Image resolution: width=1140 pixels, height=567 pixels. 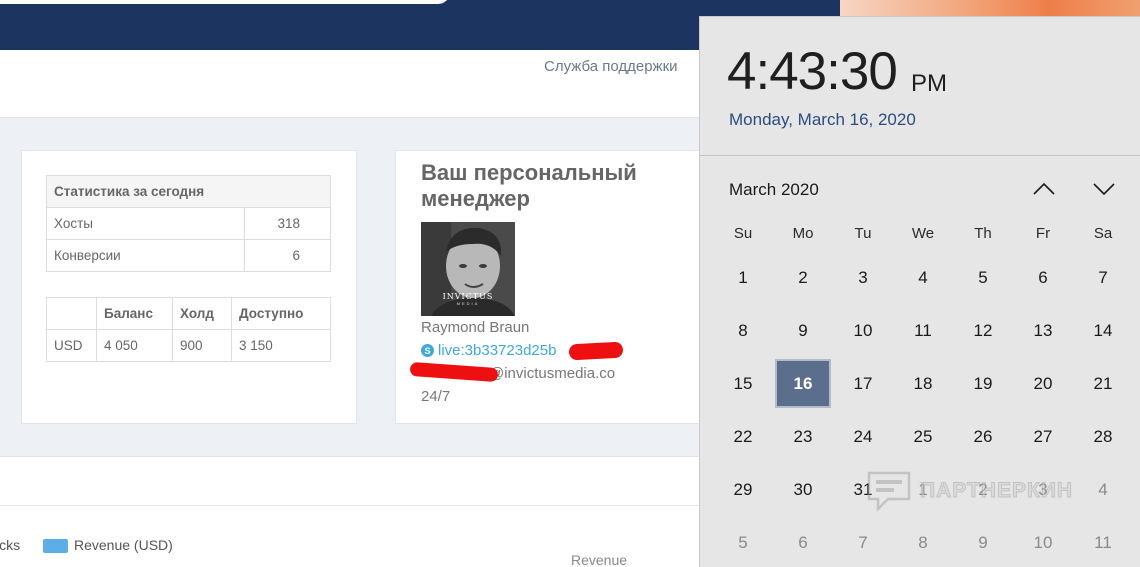 I want to click on chevron-down-icon, so click(x=1104, y=189).